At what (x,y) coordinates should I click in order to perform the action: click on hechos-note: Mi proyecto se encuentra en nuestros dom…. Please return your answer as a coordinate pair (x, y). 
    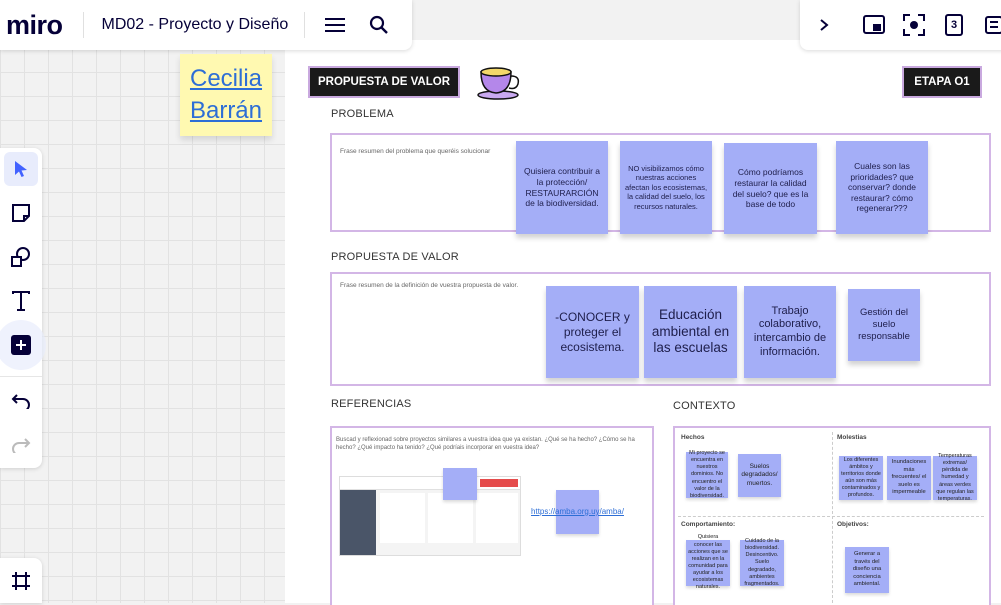
    Looking at the image, I should click on (707, 474).